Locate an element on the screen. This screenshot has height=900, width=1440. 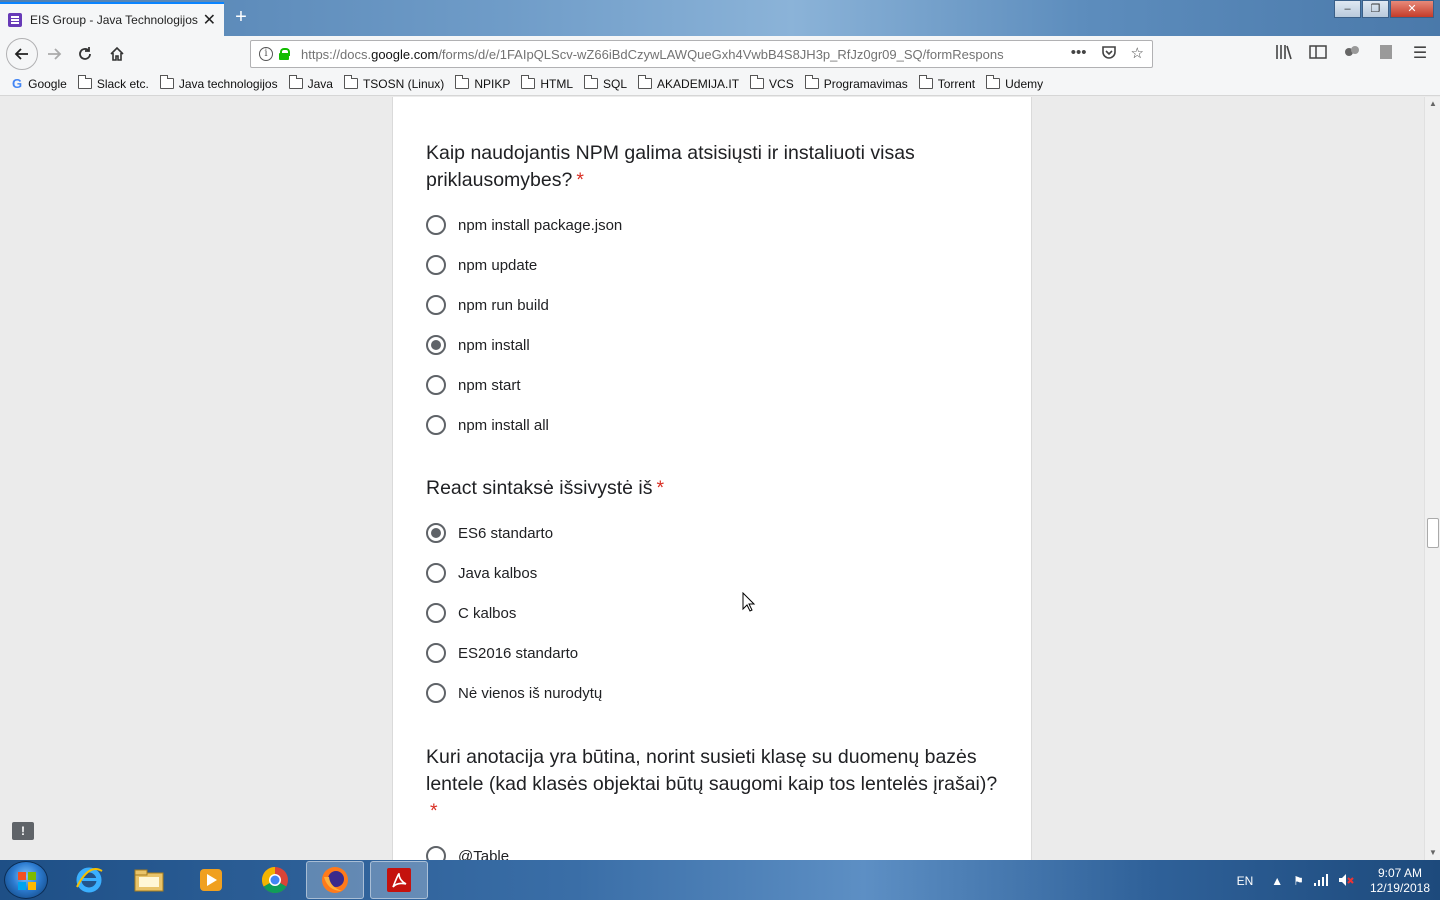
option-label: ES2016 standarto is located at coordinates (518, 653).